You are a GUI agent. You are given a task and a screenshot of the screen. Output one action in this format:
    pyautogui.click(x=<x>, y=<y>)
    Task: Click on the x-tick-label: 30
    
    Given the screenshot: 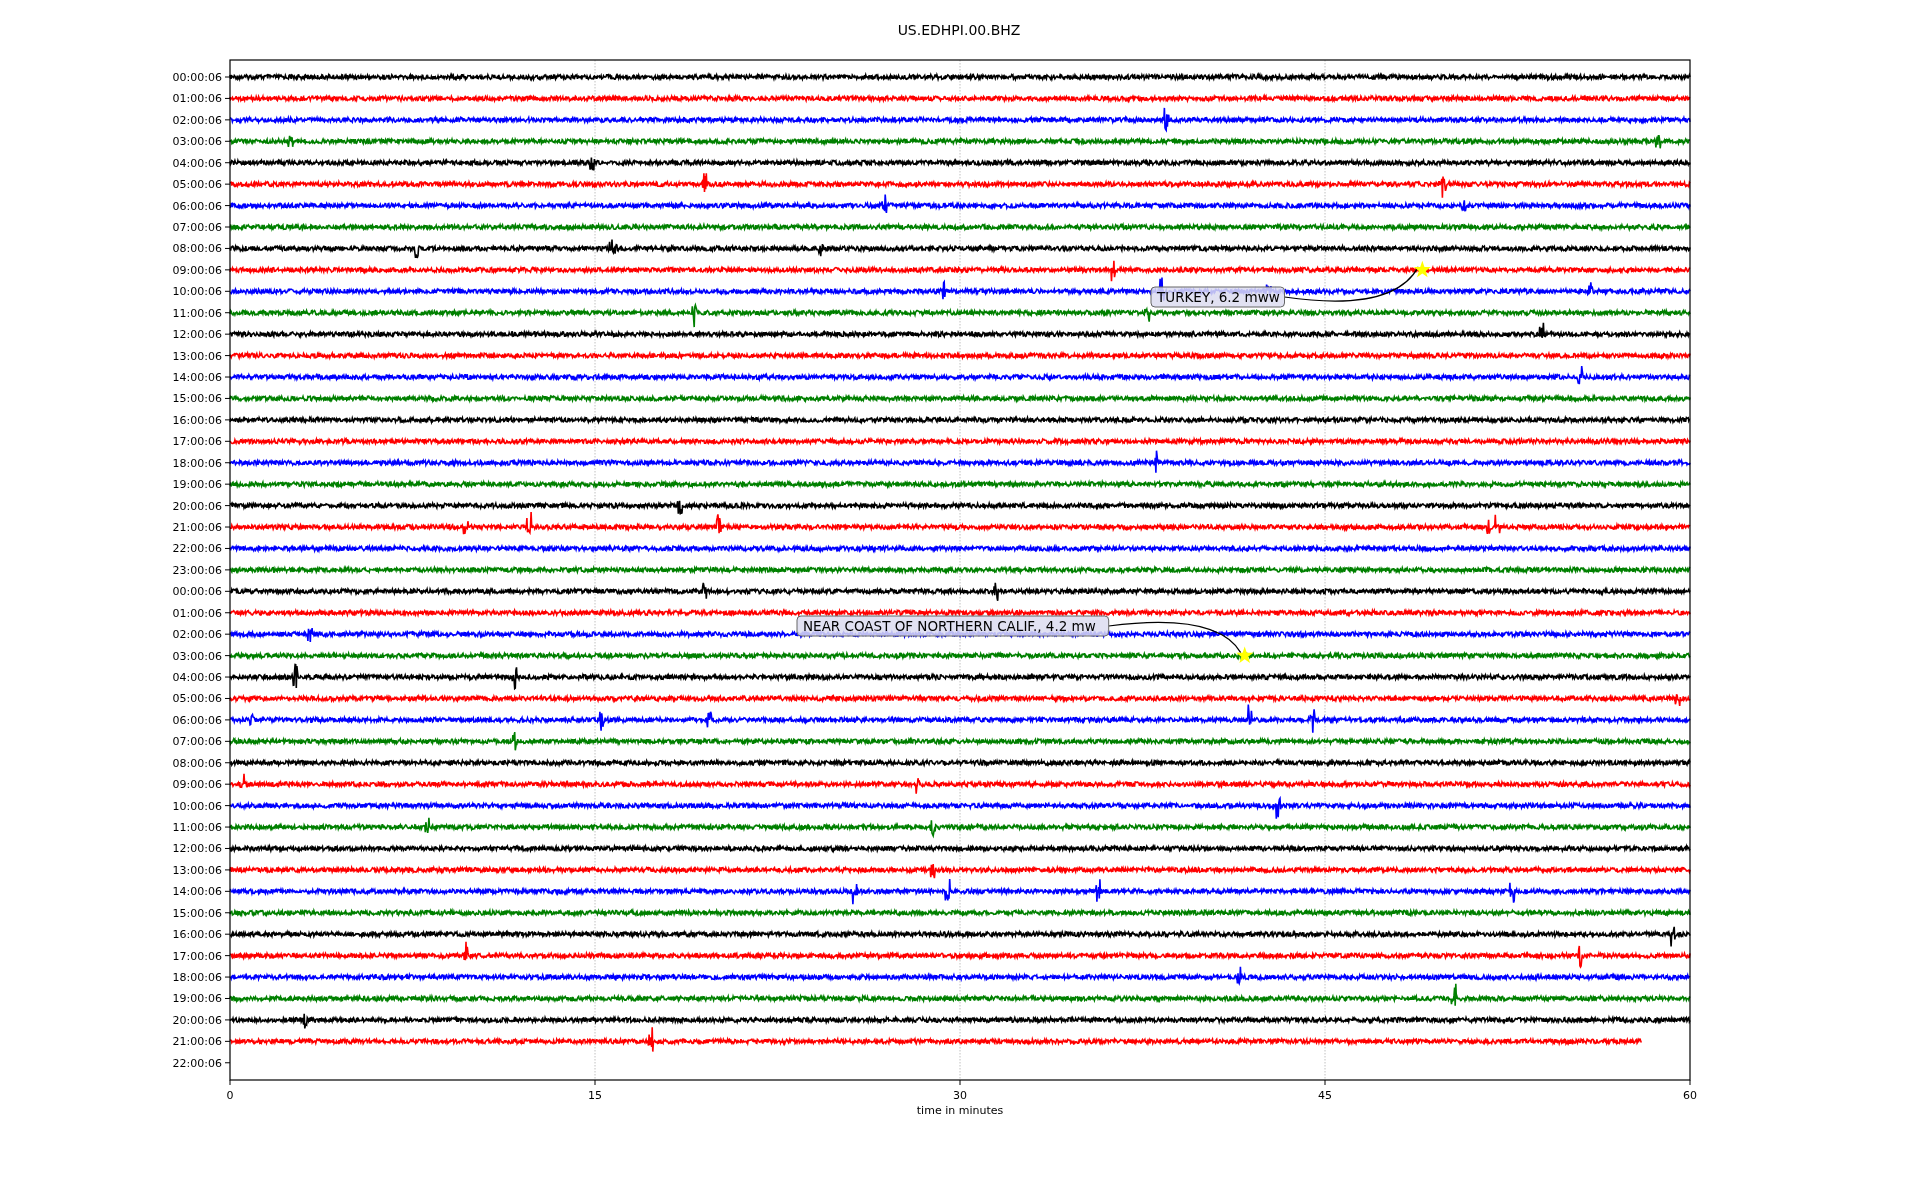 What is the action you would take?
    pyautogui.click(x=960, y=1095)
    